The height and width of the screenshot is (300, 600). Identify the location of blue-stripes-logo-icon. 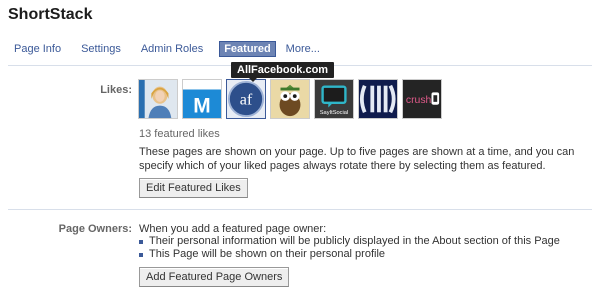
(378, 99).